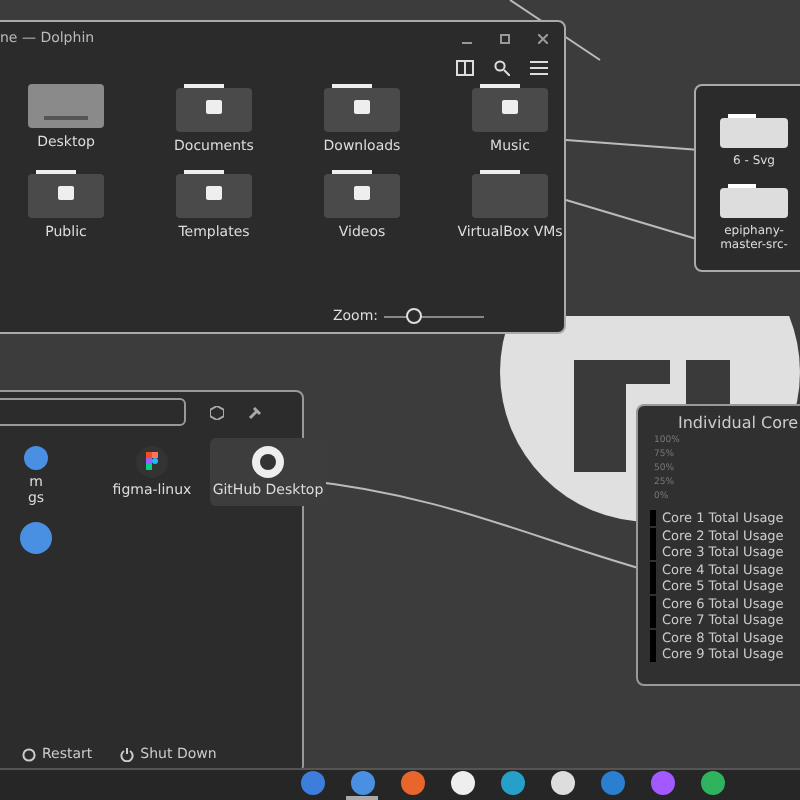 The height and width of the screenshot is (800, 800). What do you see at coordinates (505, 38) in the screenshot?
I see `maximize-icon` at bounding box center [505, 38].